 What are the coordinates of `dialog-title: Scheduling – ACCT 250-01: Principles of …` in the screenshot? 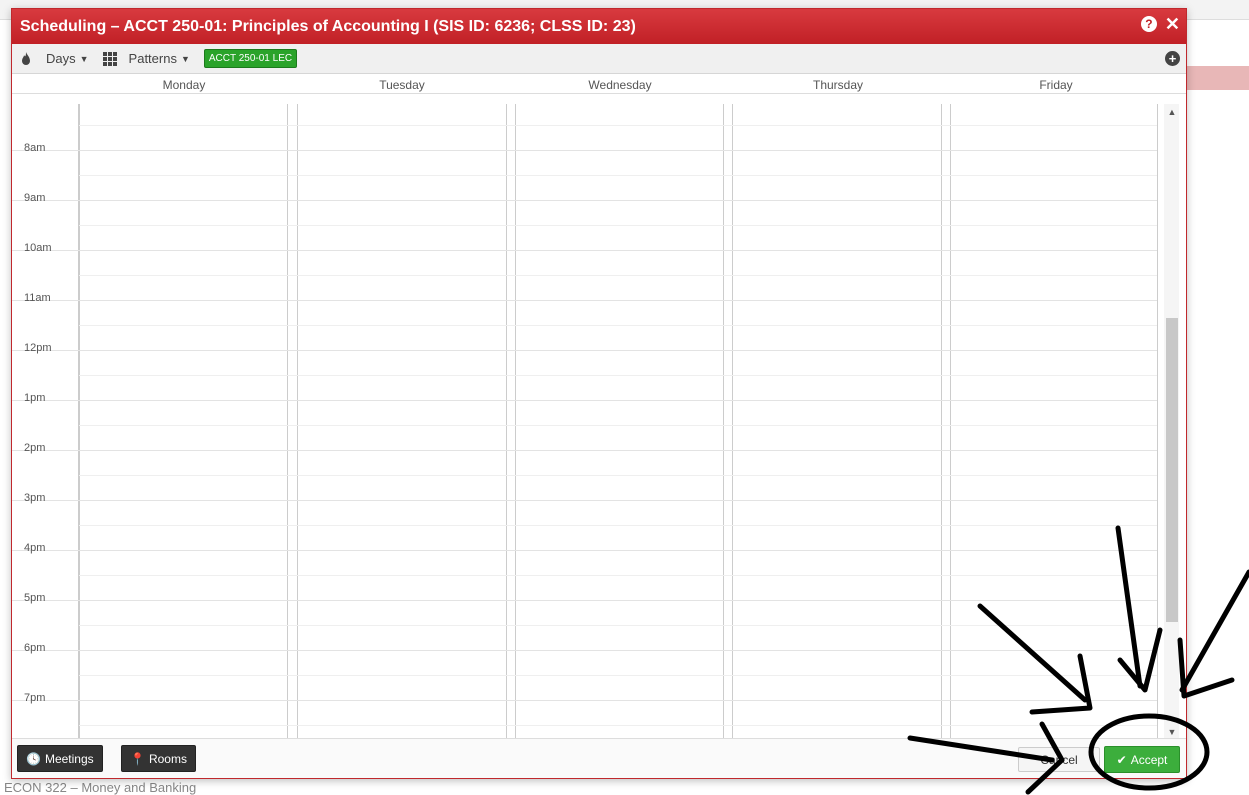 It's located at (328, 26).